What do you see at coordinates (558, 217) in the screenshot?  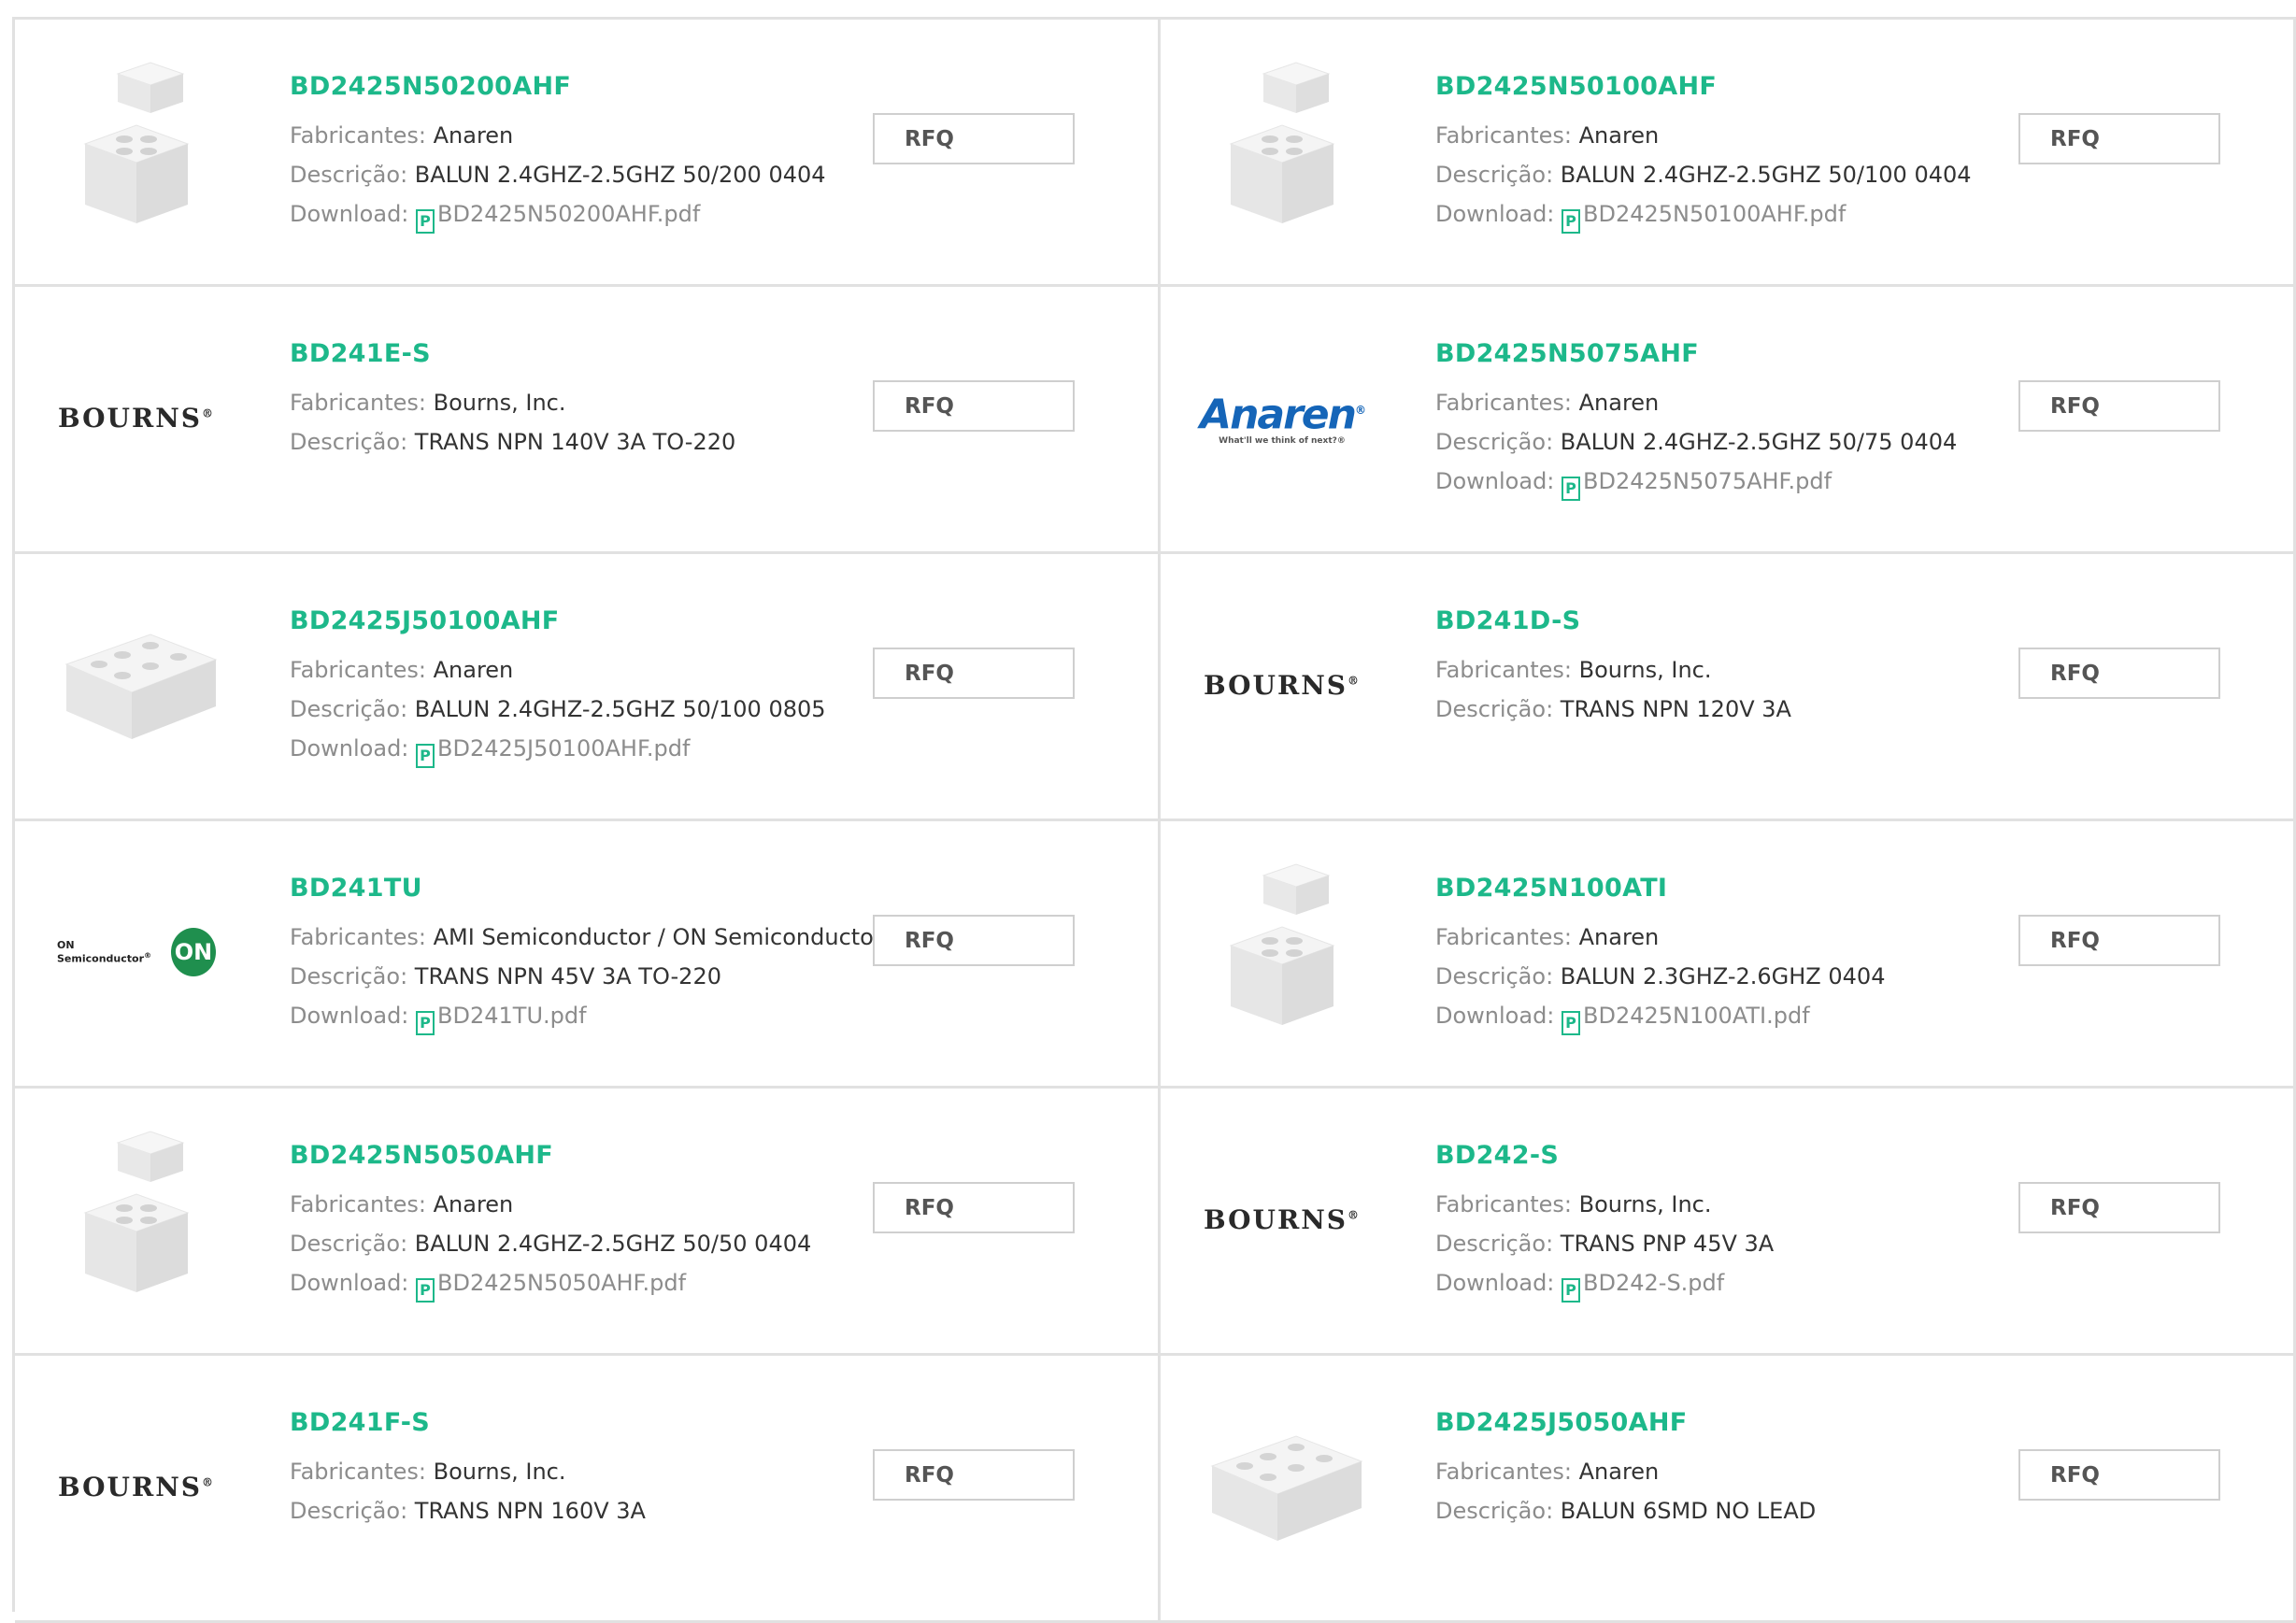 I see `datasheet-link: P BD2425N50200AHF.pdf` at bounding box center [558, 217].